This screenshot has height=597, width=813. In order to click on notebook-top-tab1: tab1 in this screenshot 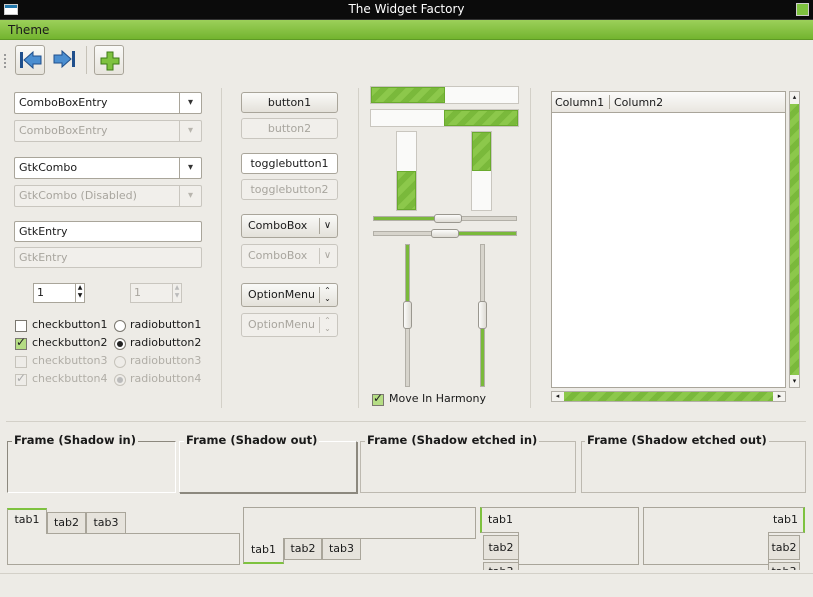, I will do `click(27, 521)`.